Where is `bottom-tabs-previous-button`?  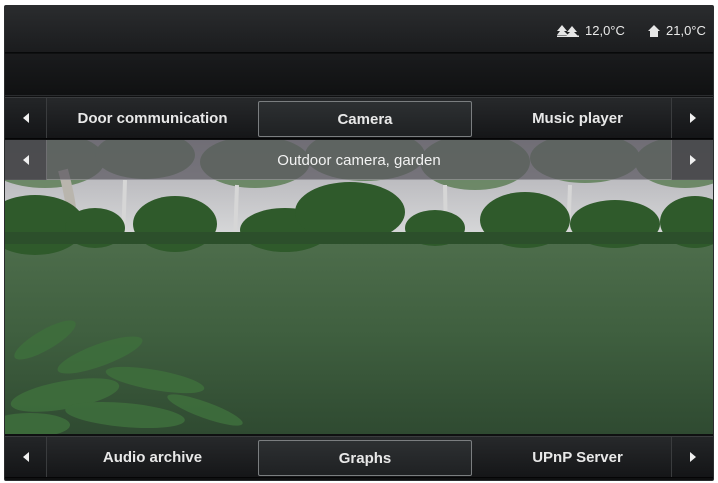
bottom-tabs-previous-button is located at coordinates (26, 457).